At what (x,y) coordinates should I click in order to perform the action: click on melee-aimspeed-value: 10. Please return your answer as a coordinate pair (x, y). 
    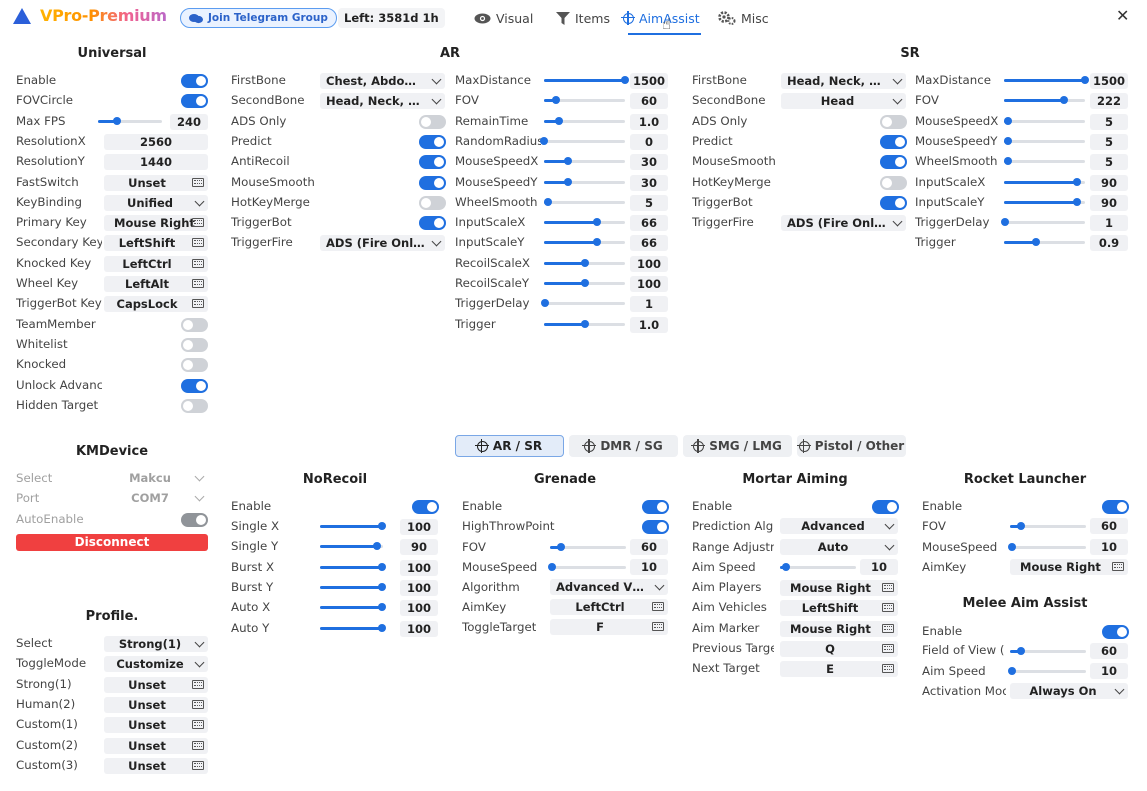
    Looking at the image, I should click on (1109, 671).